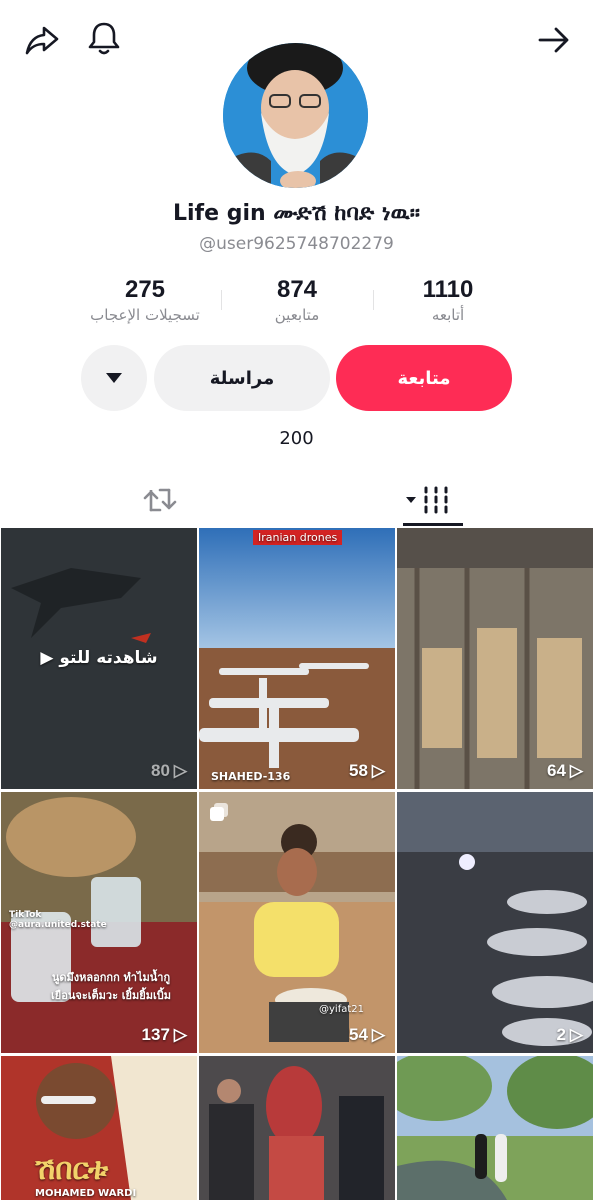 The image size is (593, 1200). What do you see at coordinates (297, 289) in the screenshot?
I see `stat-followers-count: 874` at bounding box center [297, 289].